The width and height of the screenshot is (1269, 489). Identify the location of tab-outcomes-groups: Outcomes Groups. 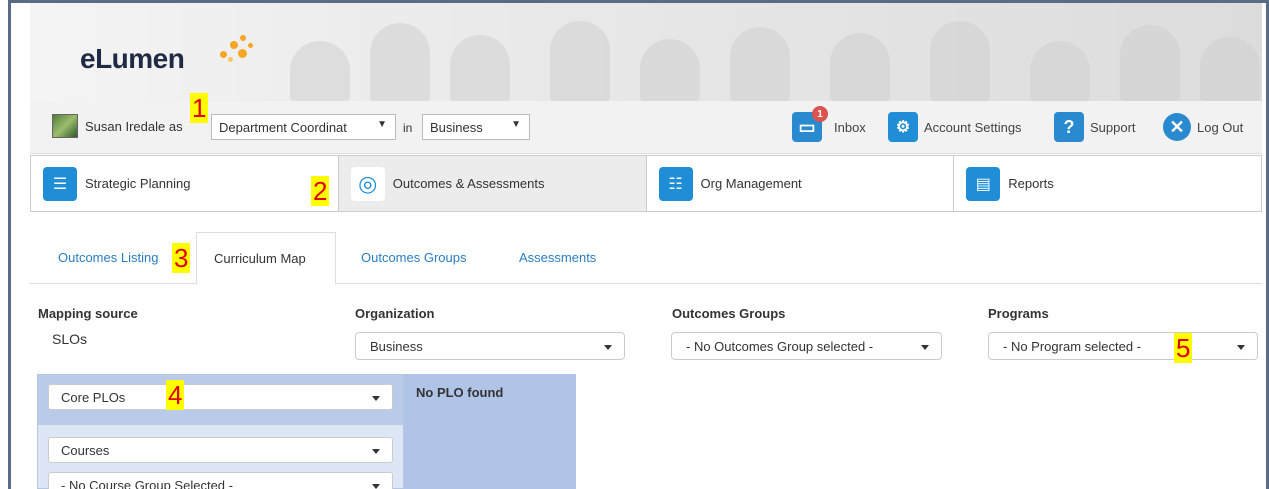
(414, 258).